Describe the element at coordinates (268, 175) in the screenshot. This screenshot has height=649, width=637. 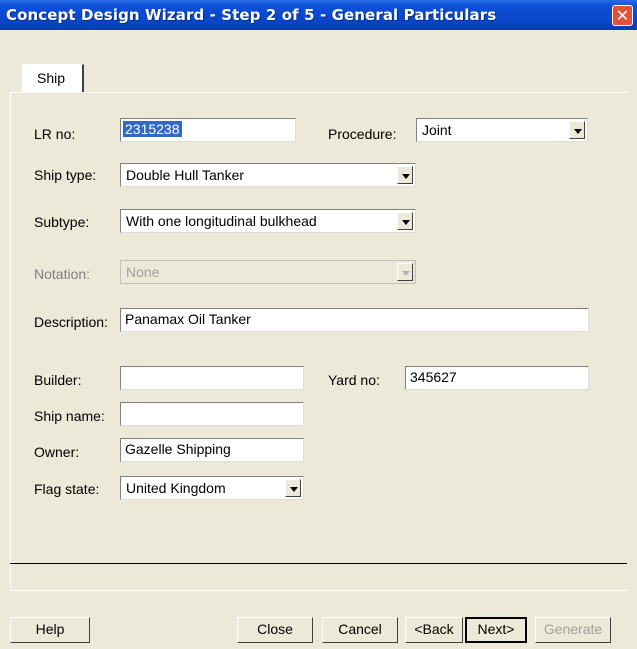
I see `ship-type-select: Double Hull Tanker` at that location.